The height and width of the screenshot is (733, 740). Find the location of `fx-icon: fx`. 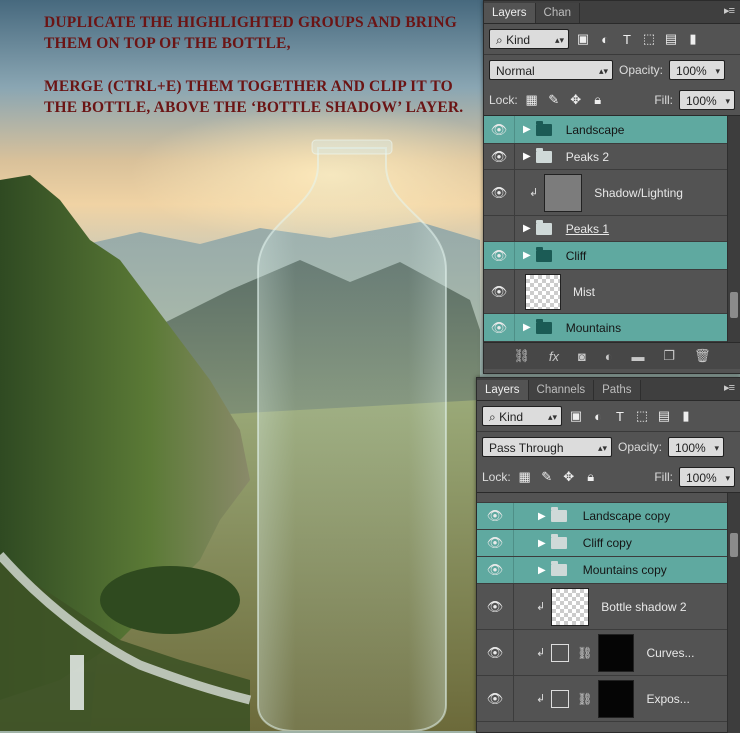

fx-icon: fx is located at coordinates (554, 356).